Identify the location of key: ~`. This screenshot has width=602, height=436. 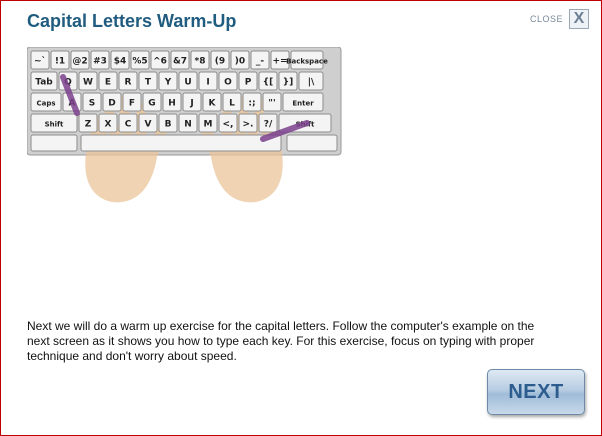
(40, 60).